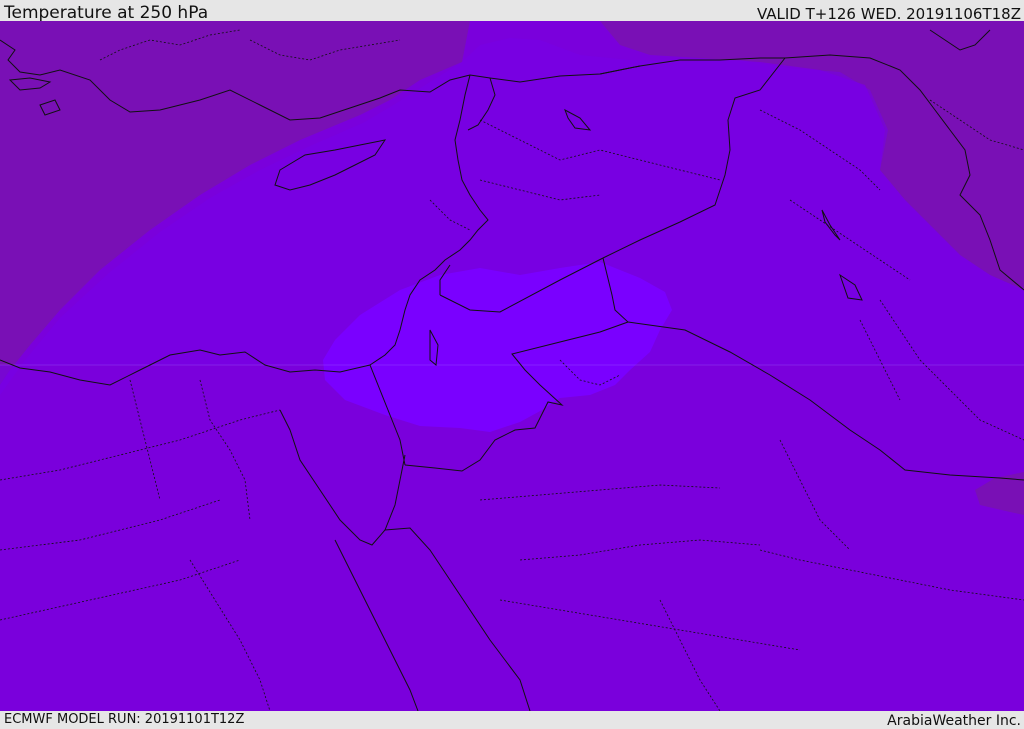 Image resolution: width=1024 pixels, height=729 pixels. I want to click on credit: ArabiaWeather Inc., so click(954, 721).